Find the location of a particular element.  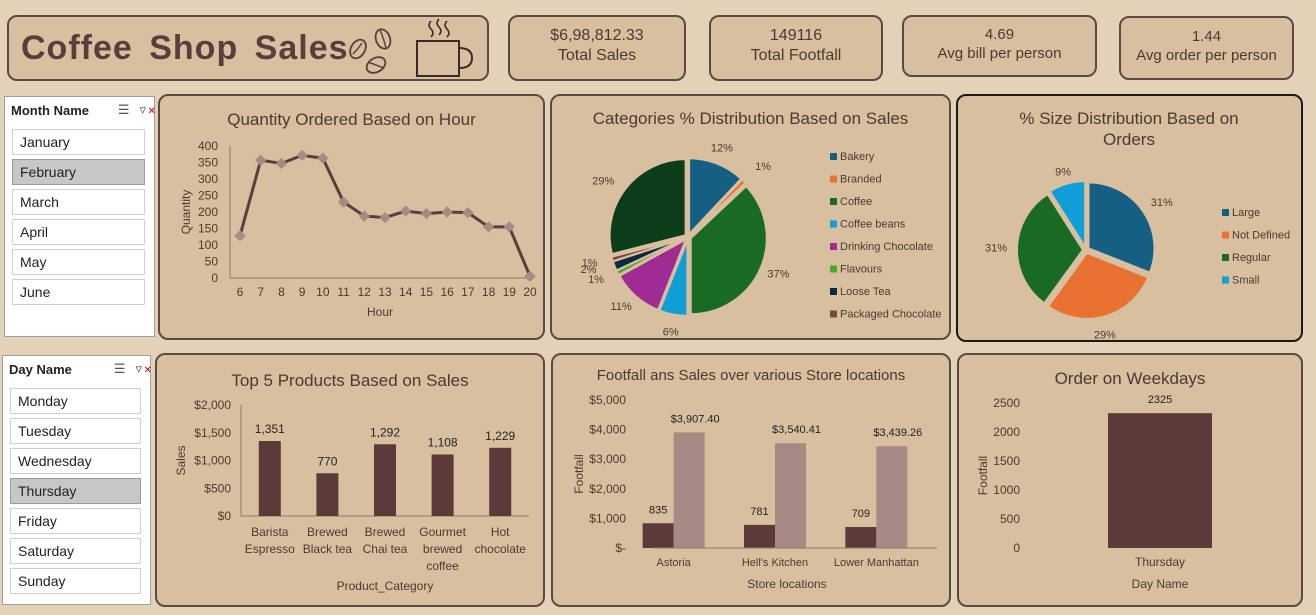

x-tick-label: 13 is located at coordinates (385, 292).